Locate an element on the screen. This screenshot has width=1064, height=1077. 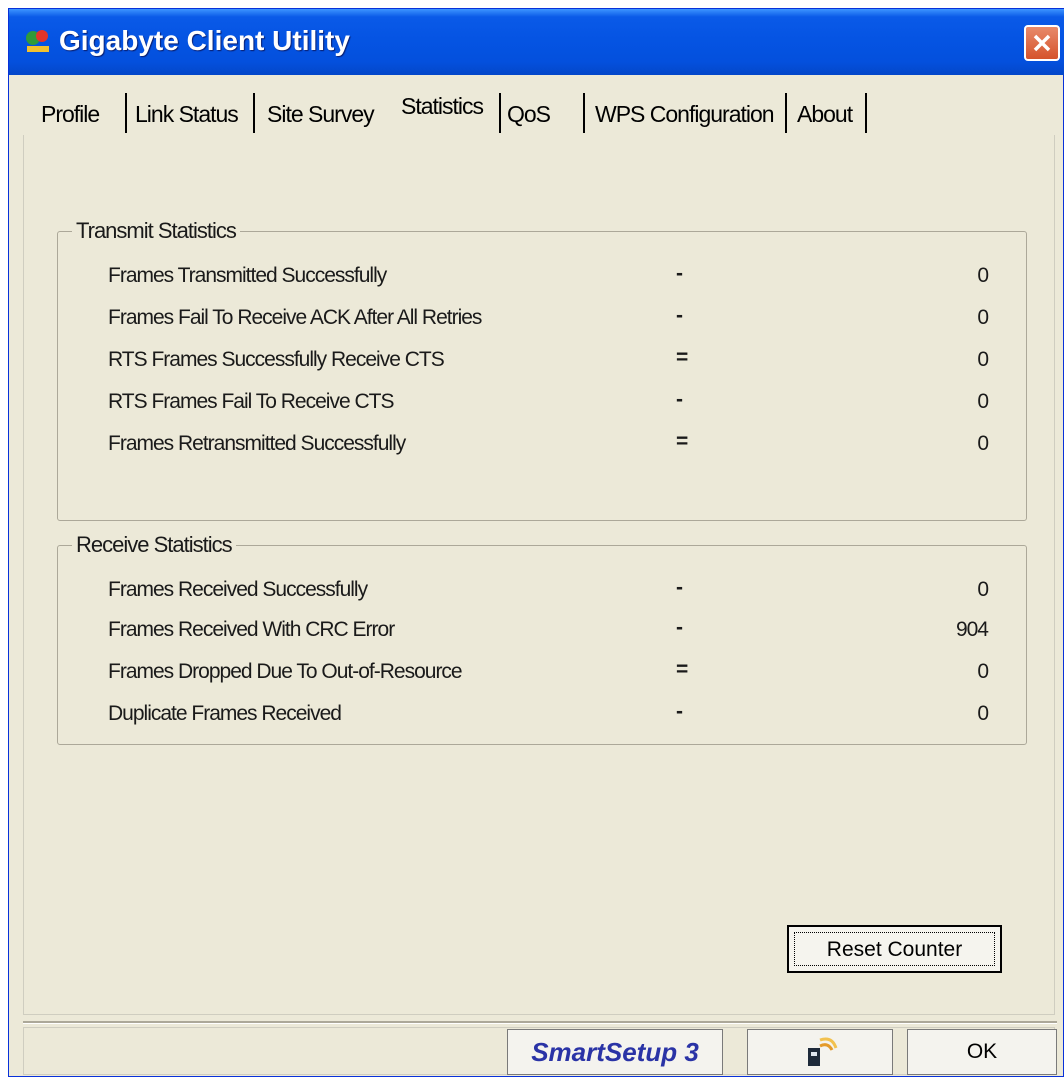
stat-label: RTS Frames Fail To Receive CTS is located at coordinates (251, 401).